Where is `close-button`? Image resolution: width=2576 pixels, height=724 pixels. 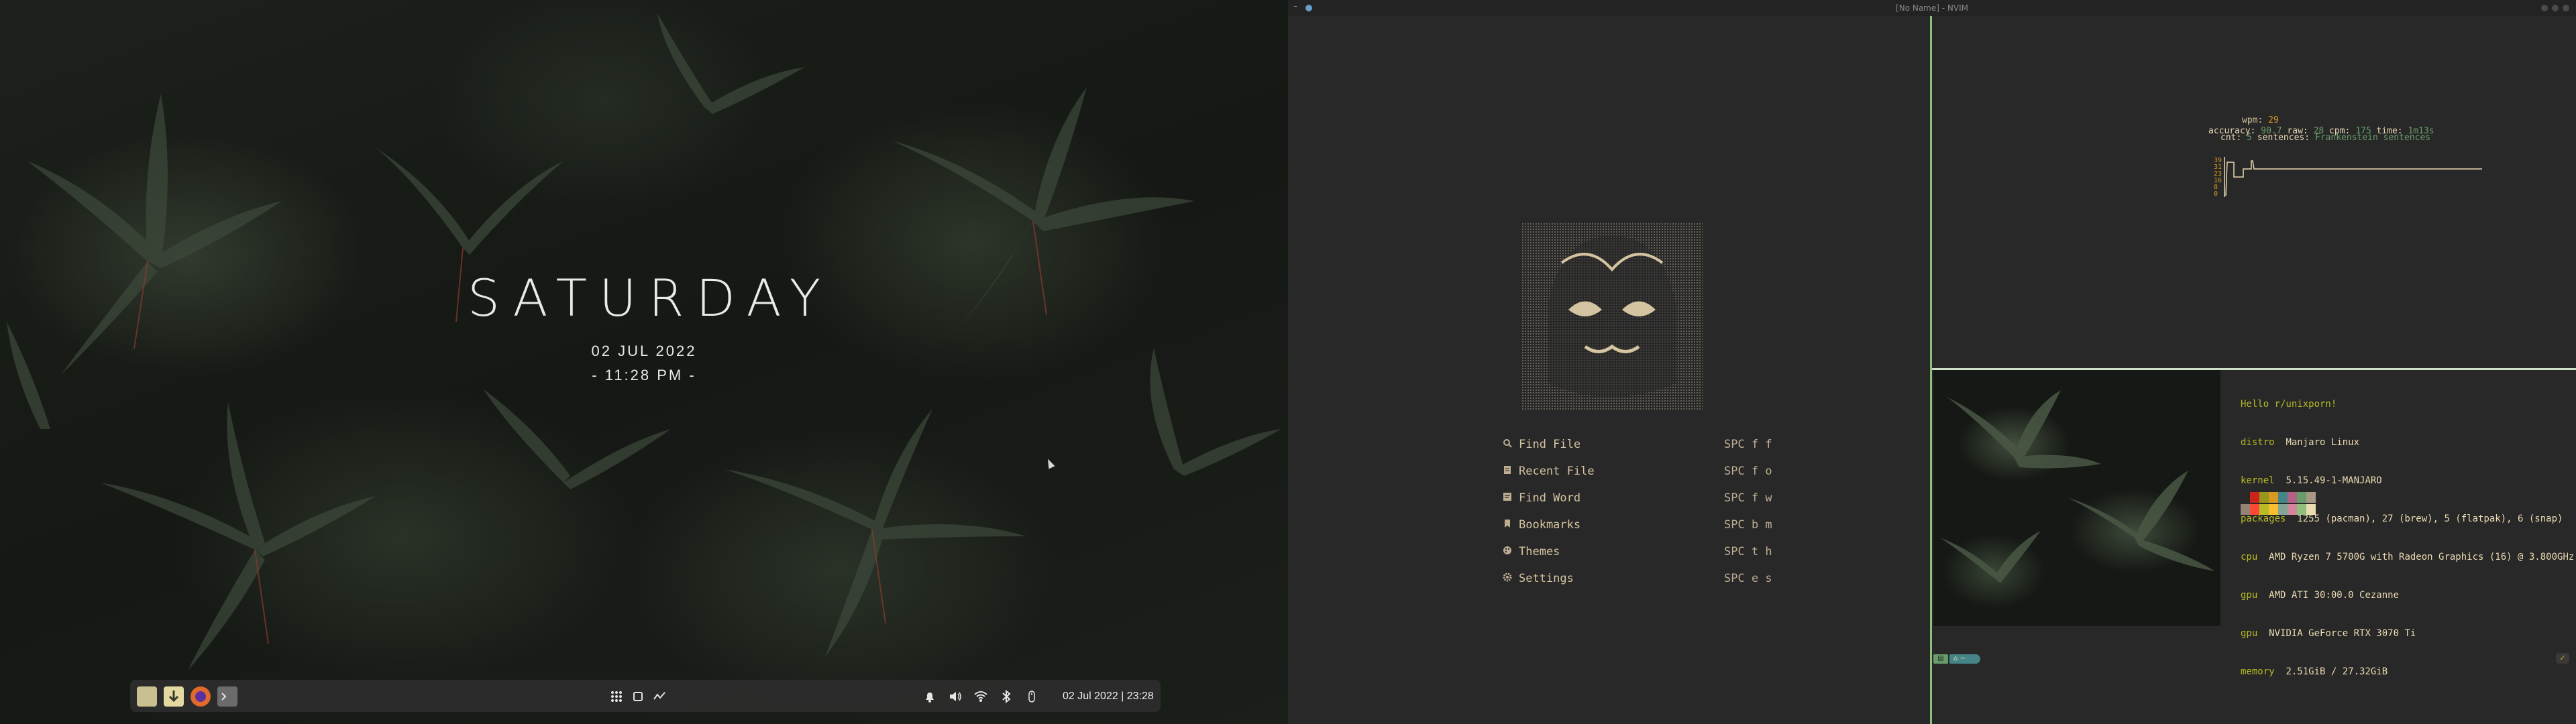 close-button is located at coordinates (2566, 8).